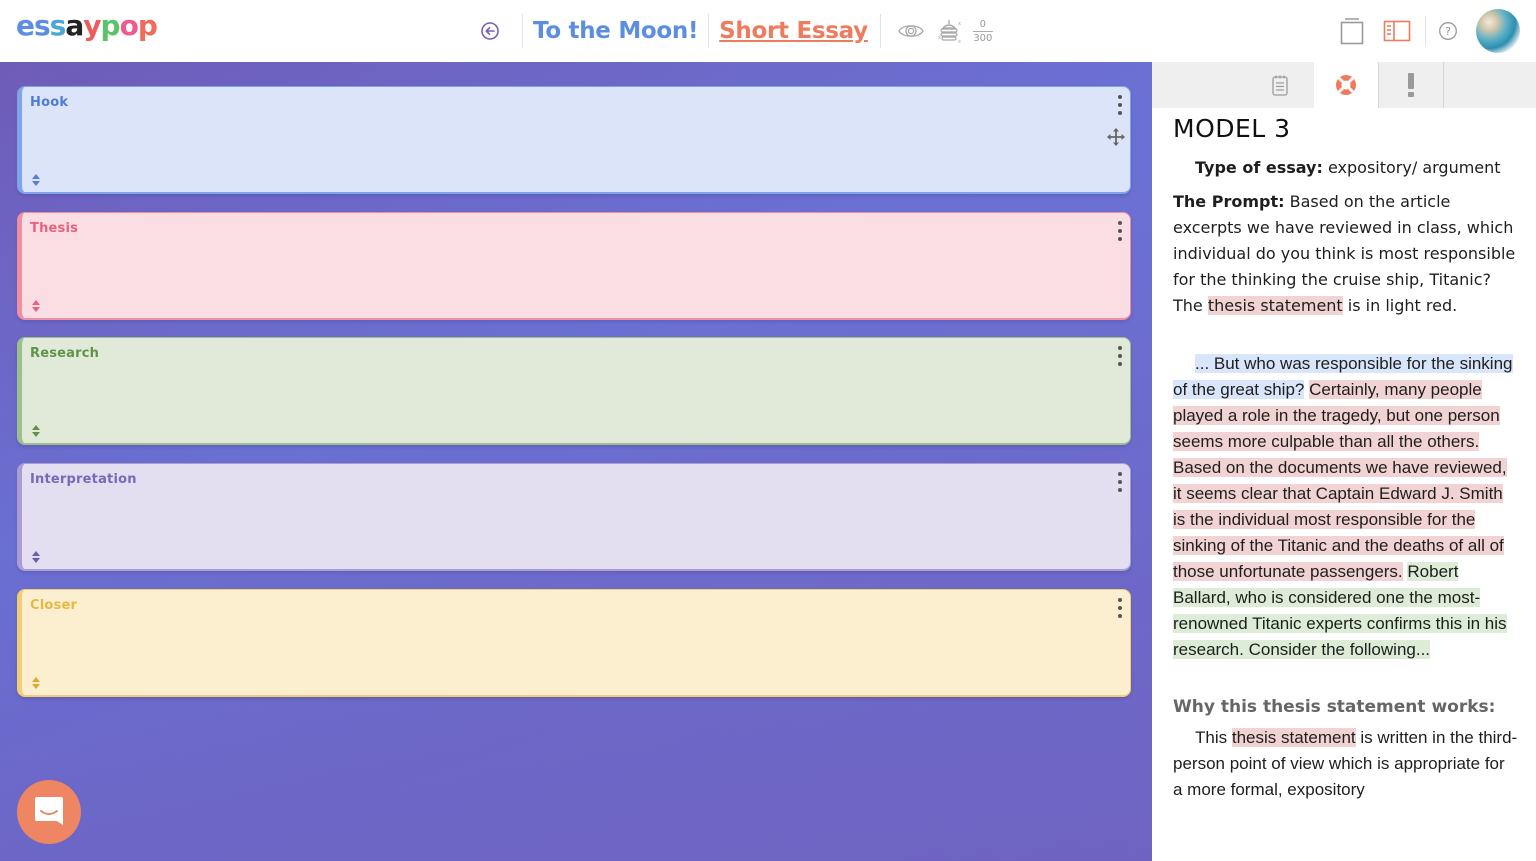 The height and width of the screenshot is (861, 1536). Describe the element at coordinates (54, 228) in the screenshot. I see `section-label: Thesis` at that location.